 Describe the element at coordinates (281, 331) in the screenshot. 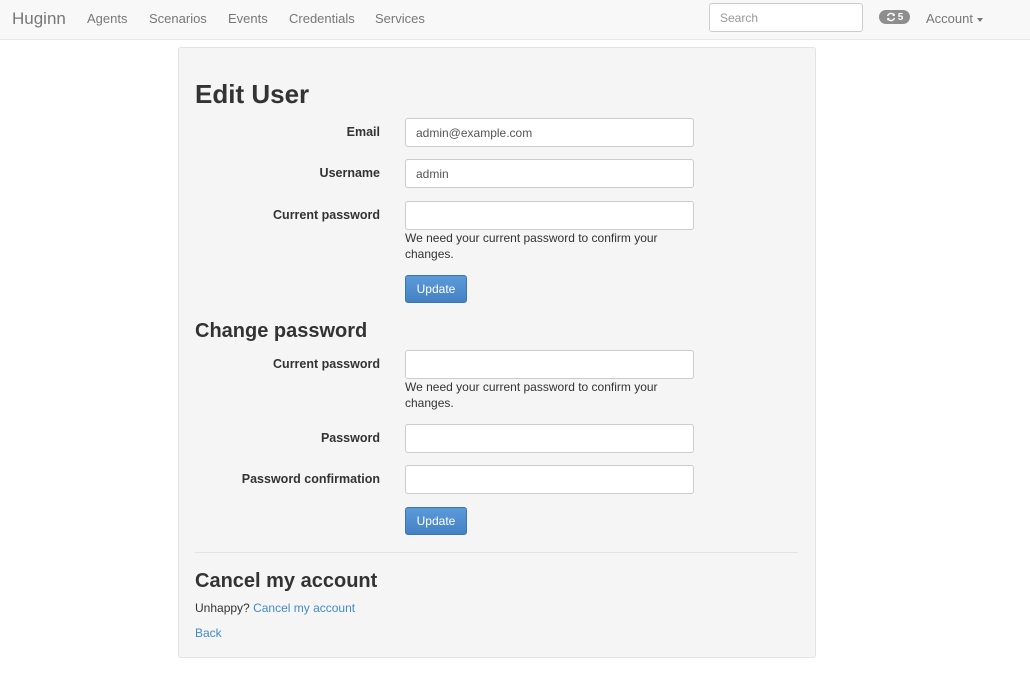

I see `change-password-heading: Change password` at that location.